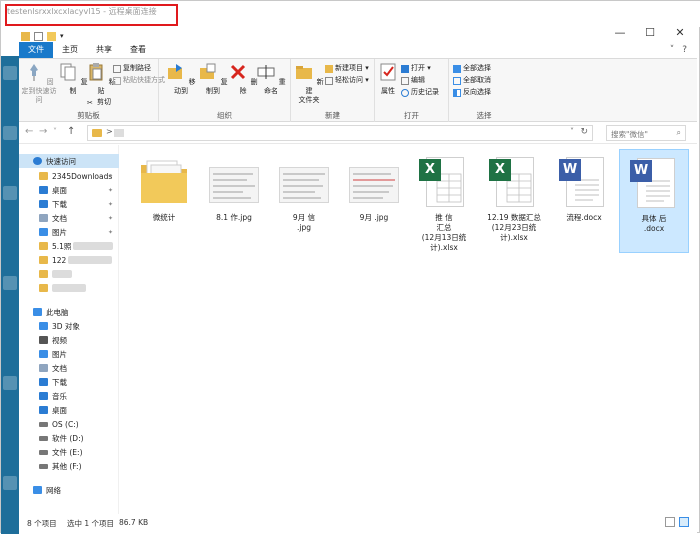  Describe the element at coordinates (340, 133) in the screenshot. I see `address-input: > ˅ ↻` at that location.